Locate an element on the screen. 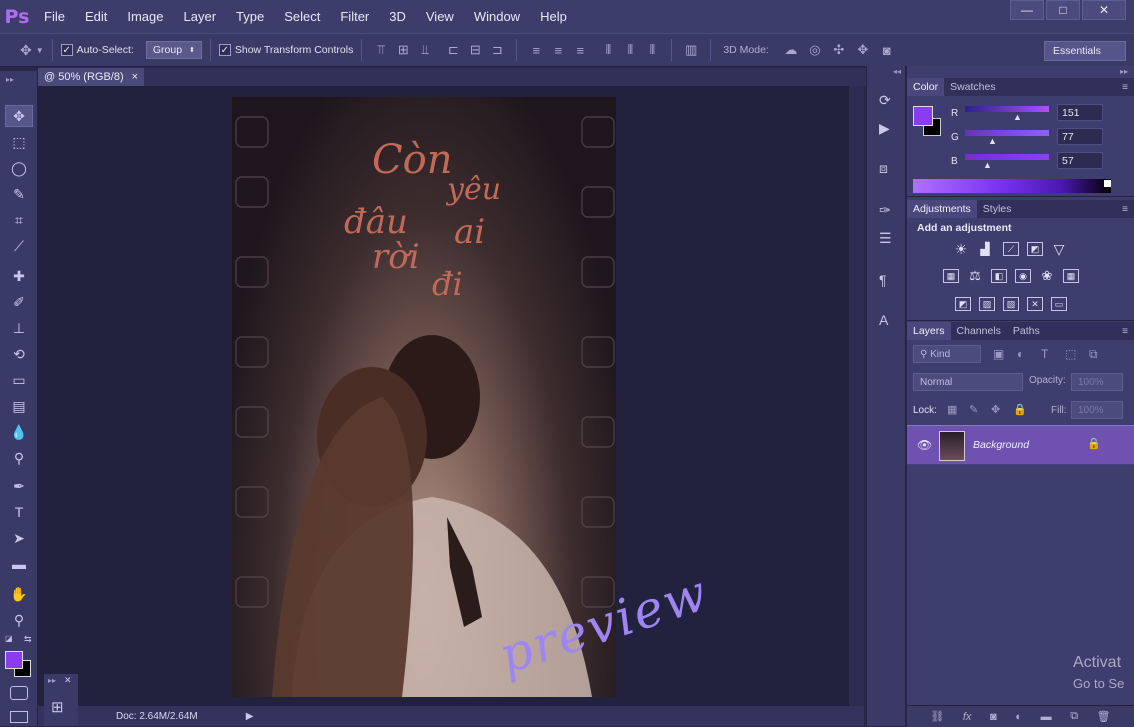  levels-icon: ▟ is located at coordinates (985, 249).